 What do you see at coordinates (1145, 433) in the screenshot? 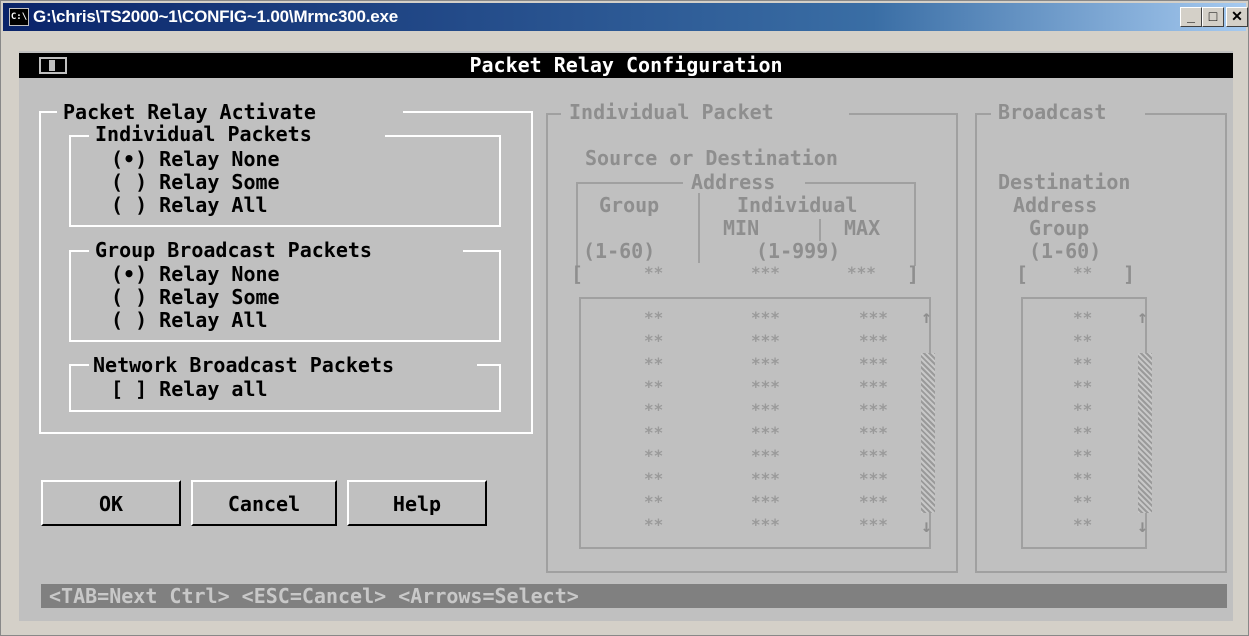
I see `broadcast-list-scrollbar` at bounding box center [1145, 433].